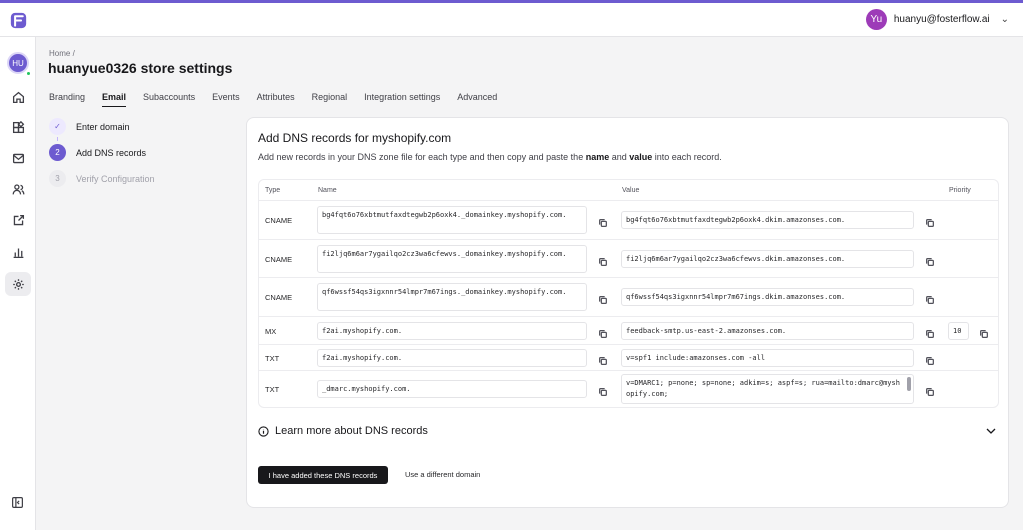  I want to click on tab-events: Events, so click(226, 99).